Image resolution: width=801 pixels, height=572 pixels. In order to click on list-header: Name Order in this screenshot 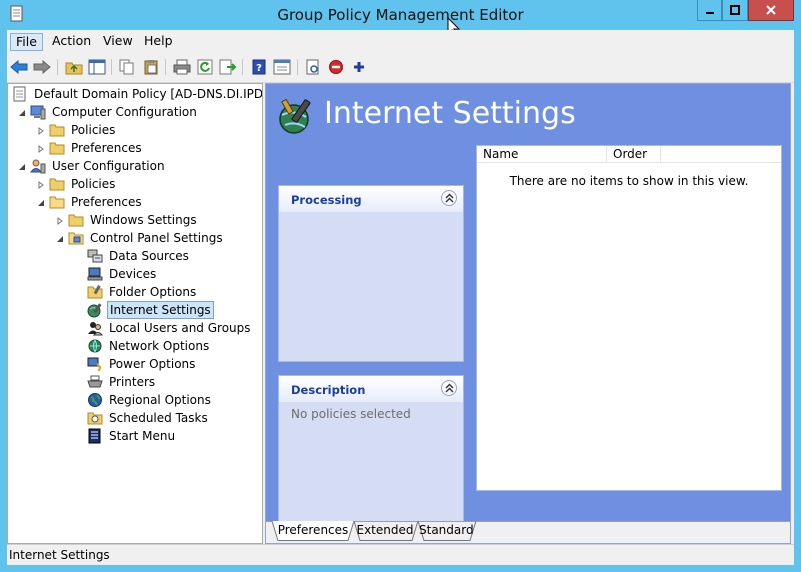, I will do `click(629, 154)`.